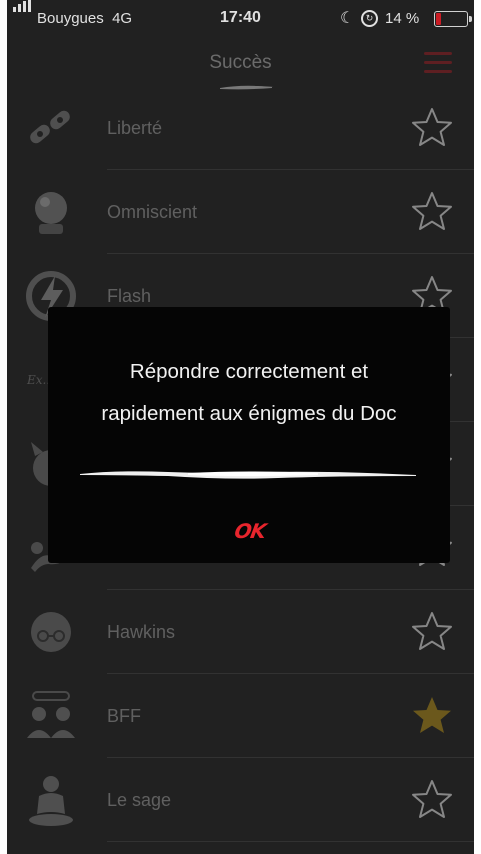 The width and height of the screenshot is (481, 854). Describe the element at coordinates (250, 531) in the screenshot. I see `ok-button: OK` at that location.